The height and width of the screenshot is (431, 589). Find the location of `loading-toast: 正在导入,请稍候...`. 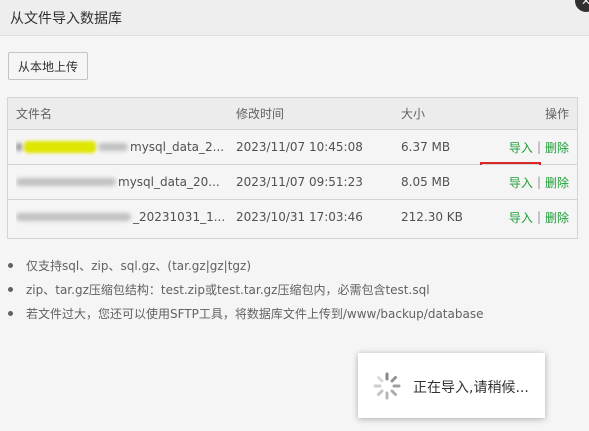

loading-toast: 正在导入,请稍候... is located at coordinates (451, 385).